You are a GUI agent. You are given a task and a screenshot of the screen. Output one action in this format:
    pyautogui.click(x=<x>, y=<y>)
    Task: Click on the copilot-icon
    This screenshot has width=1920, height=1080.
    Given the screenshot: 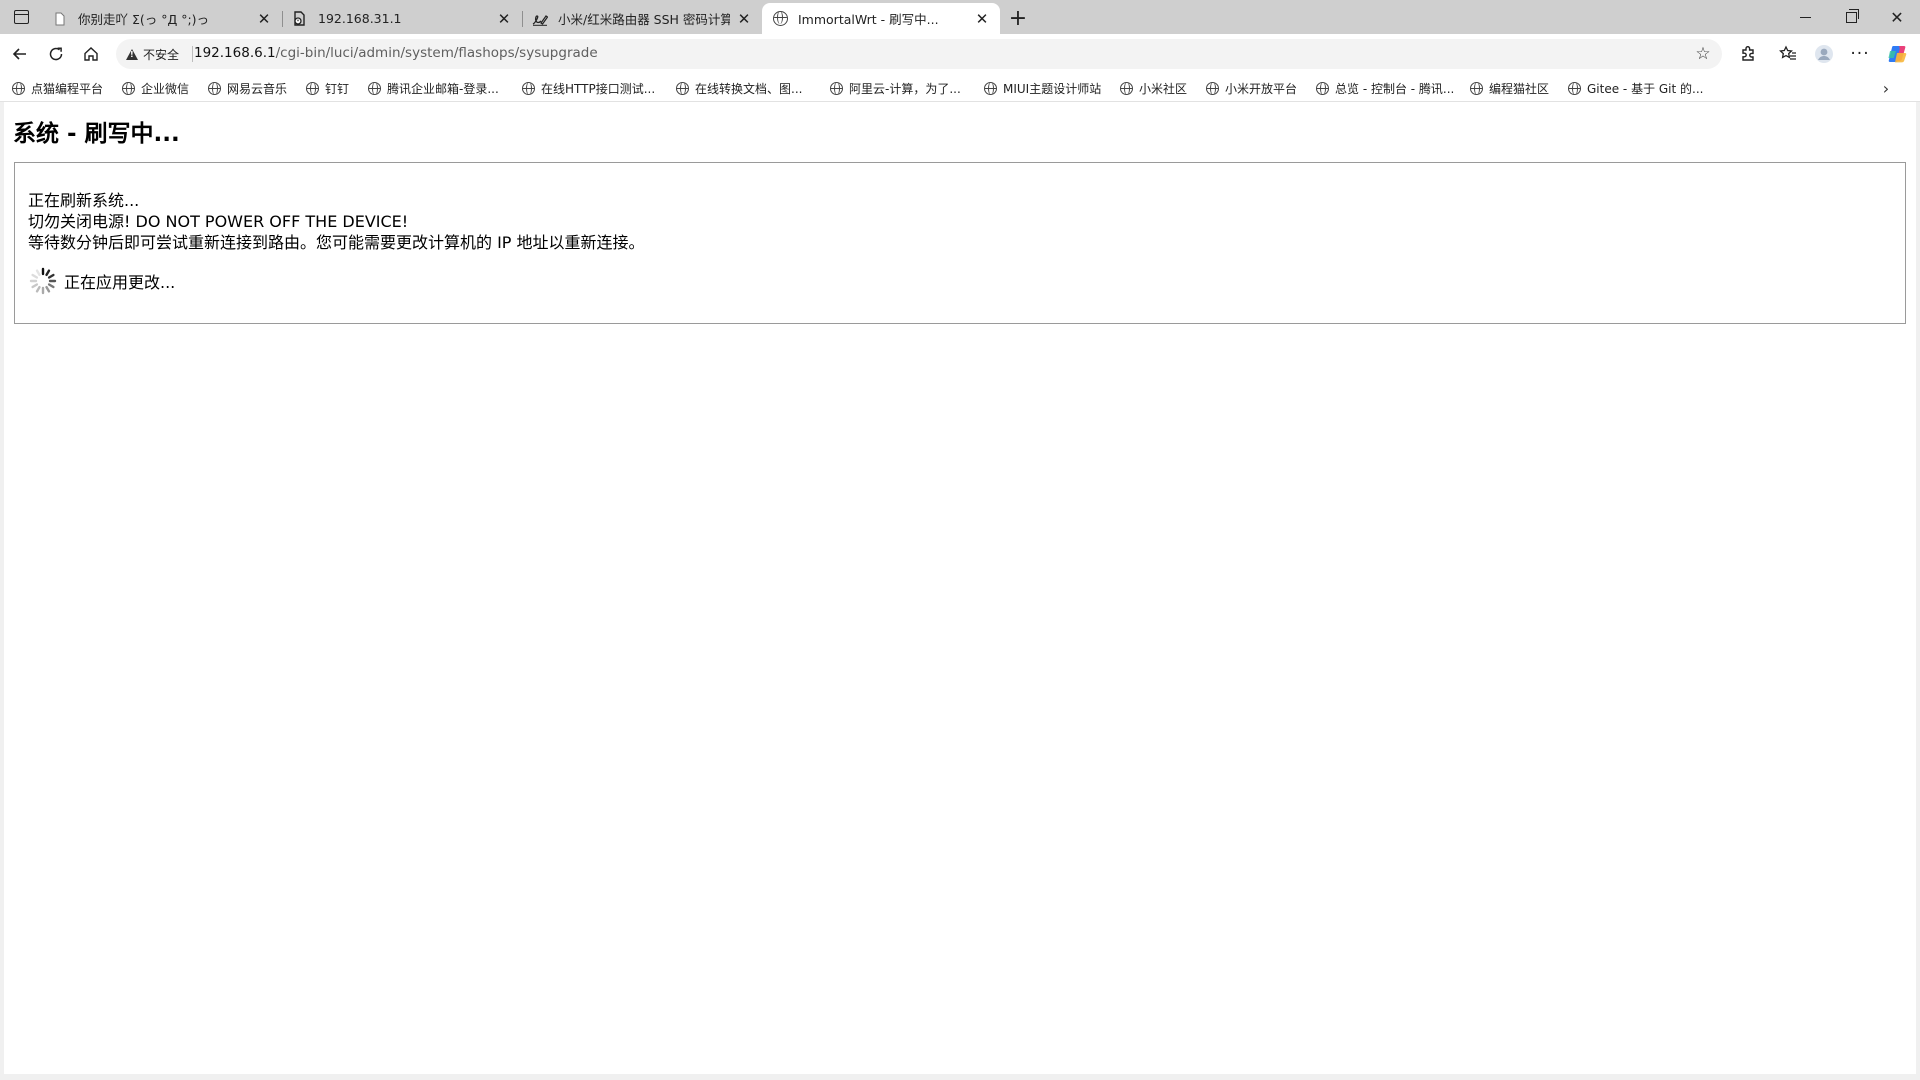 What is the action you would take?
    pyautogui.click(x=1897, y=54)
    